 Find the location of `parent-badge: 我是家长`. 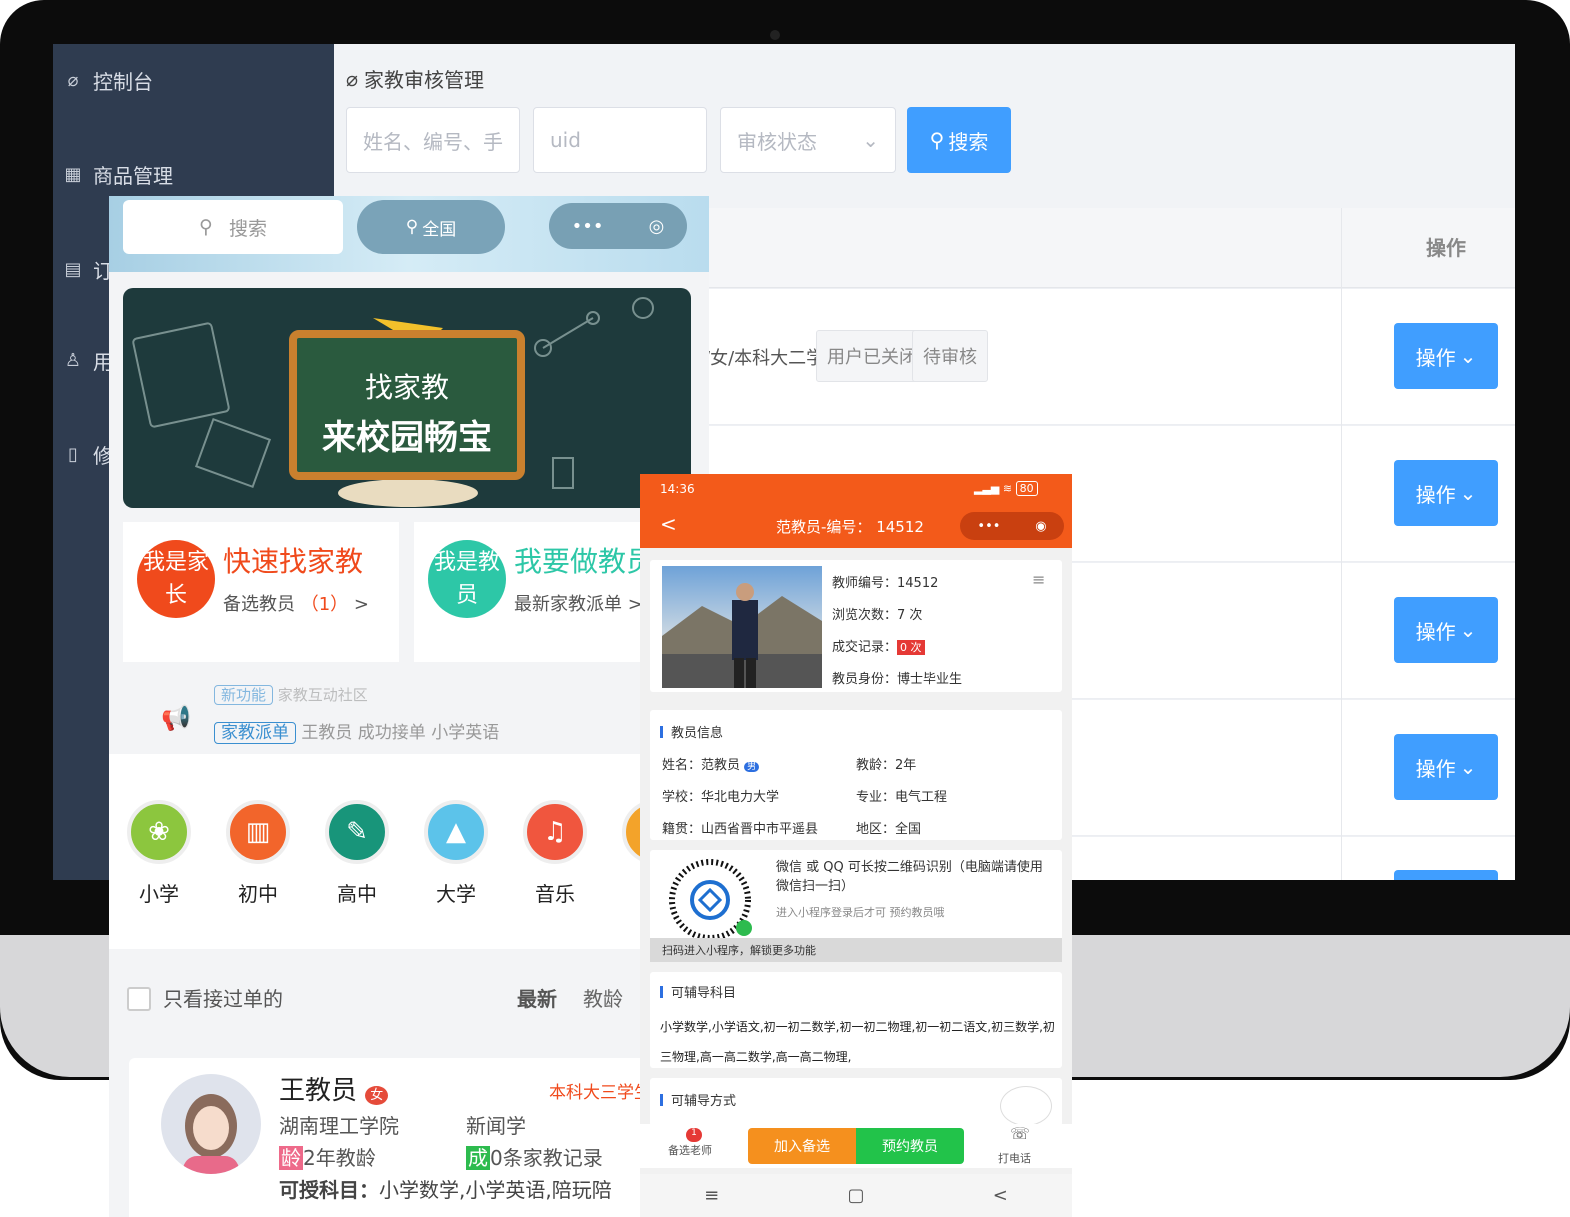

parent-badge: 我是家长 is located at coordinates (176, 579).